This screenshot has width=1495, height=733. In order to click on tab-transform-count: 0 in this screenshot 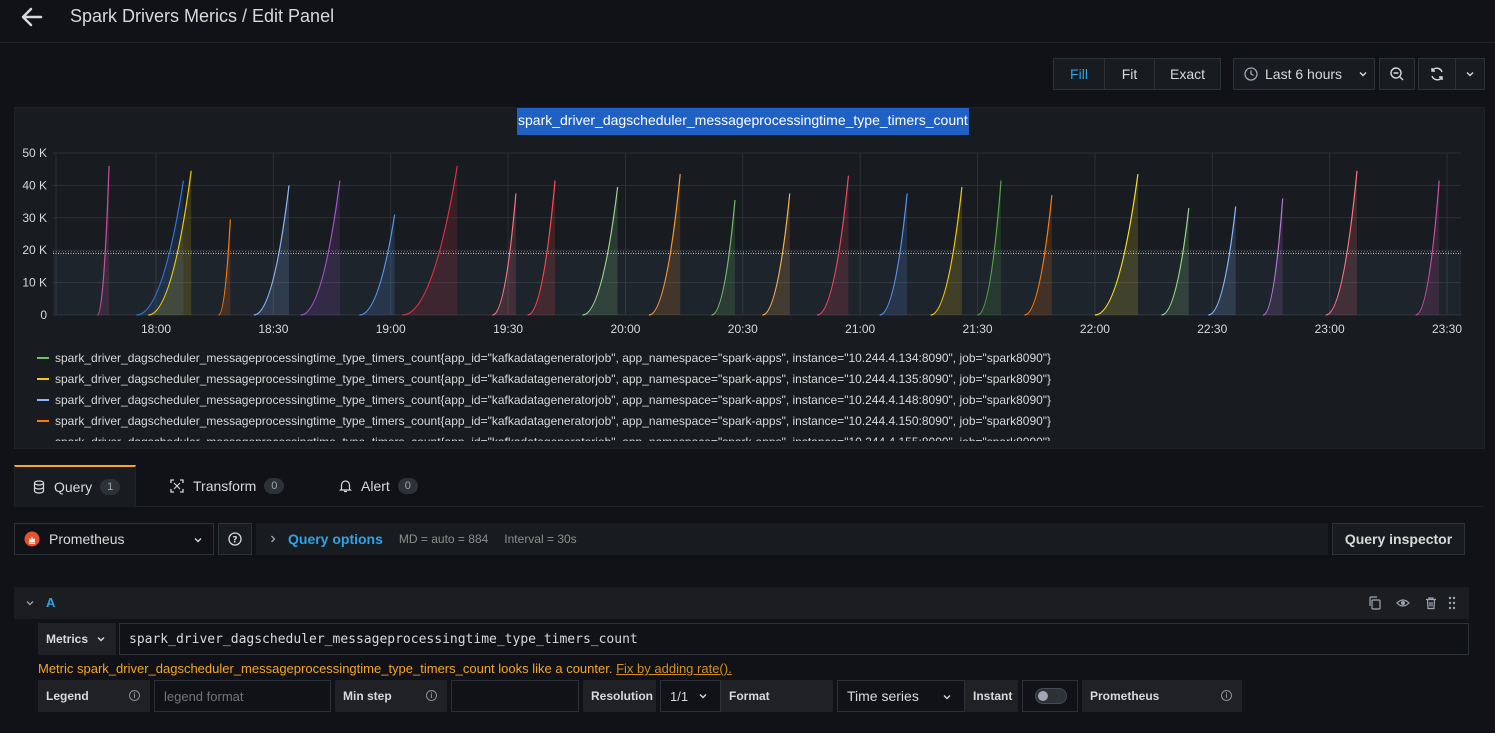, I will do `click(274, 486)`.